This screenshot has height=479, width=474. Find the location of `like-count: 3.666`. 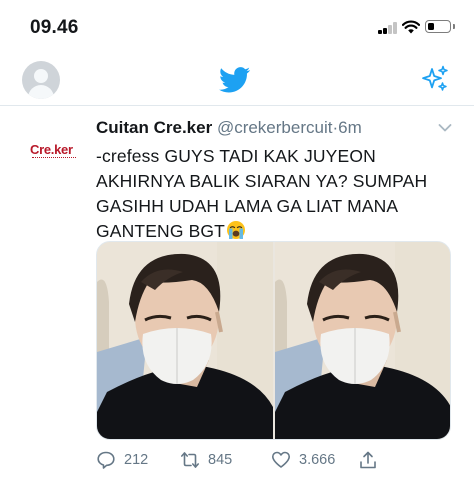

like-count: 3.666 is located at coordinates (317, 460).